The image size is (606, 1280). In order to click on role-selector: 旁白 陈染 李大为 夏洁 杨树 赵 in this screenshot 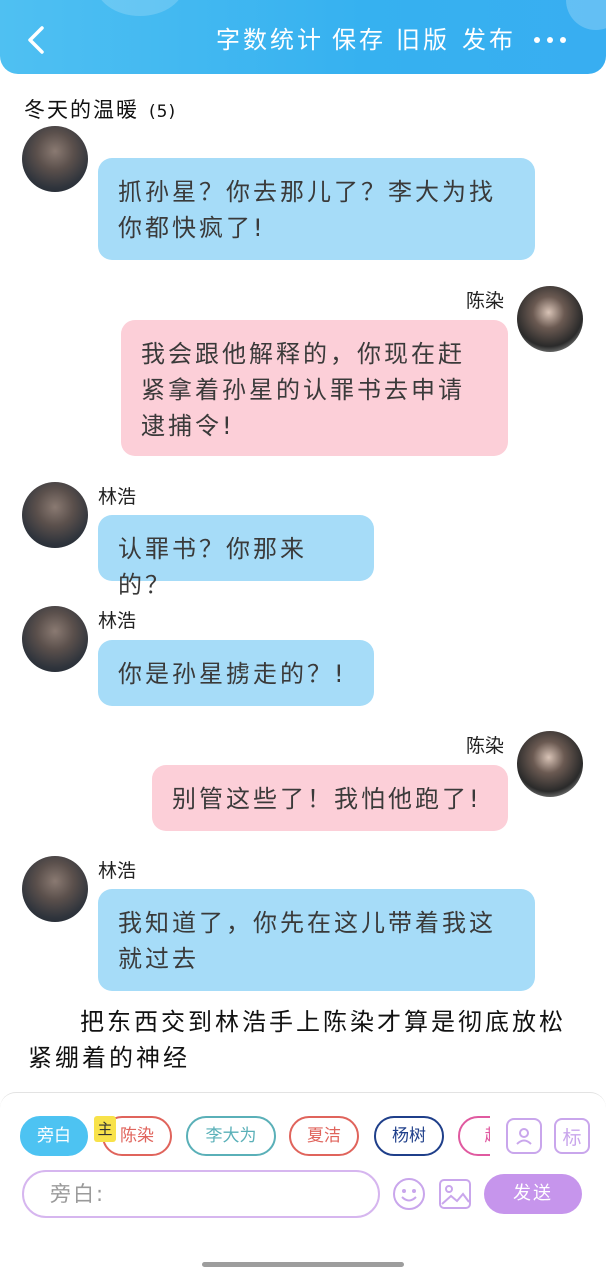, I will do `click(255, 1137)`.